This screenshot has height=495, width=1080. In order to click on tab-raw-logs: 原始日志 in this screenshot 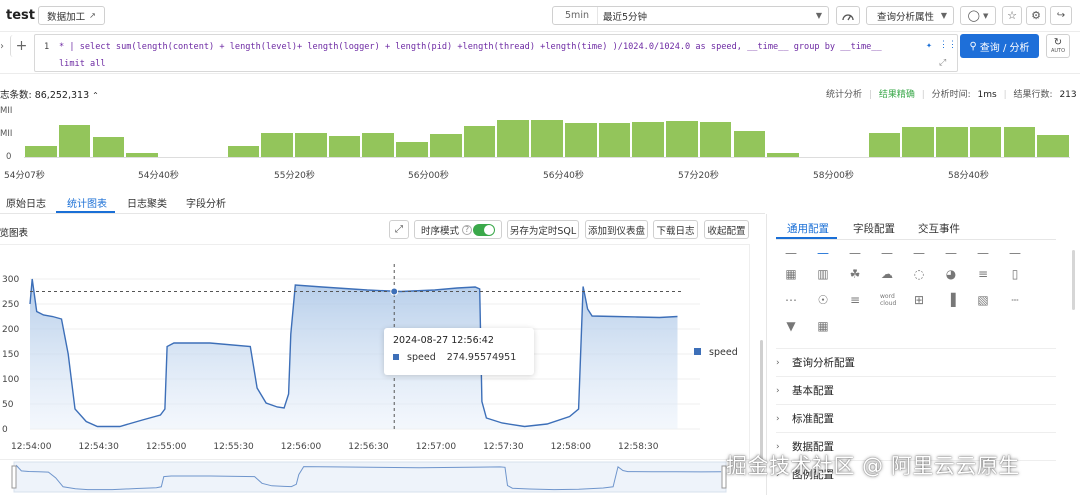, I will do `click(26, 202)`.